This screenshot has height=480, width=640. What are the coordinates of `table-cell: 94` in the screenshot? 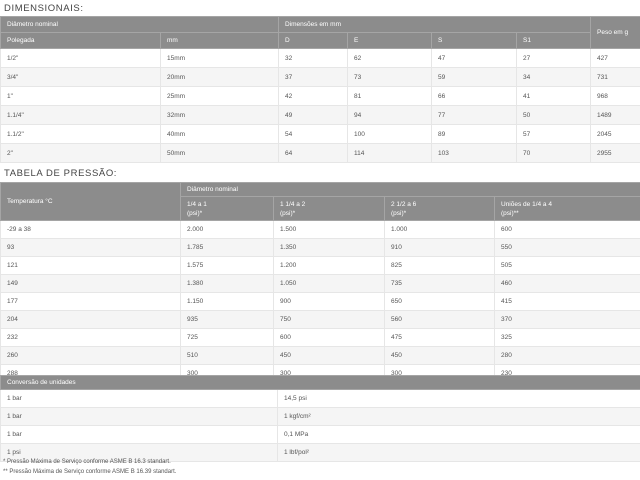 It's located at (389, 115).